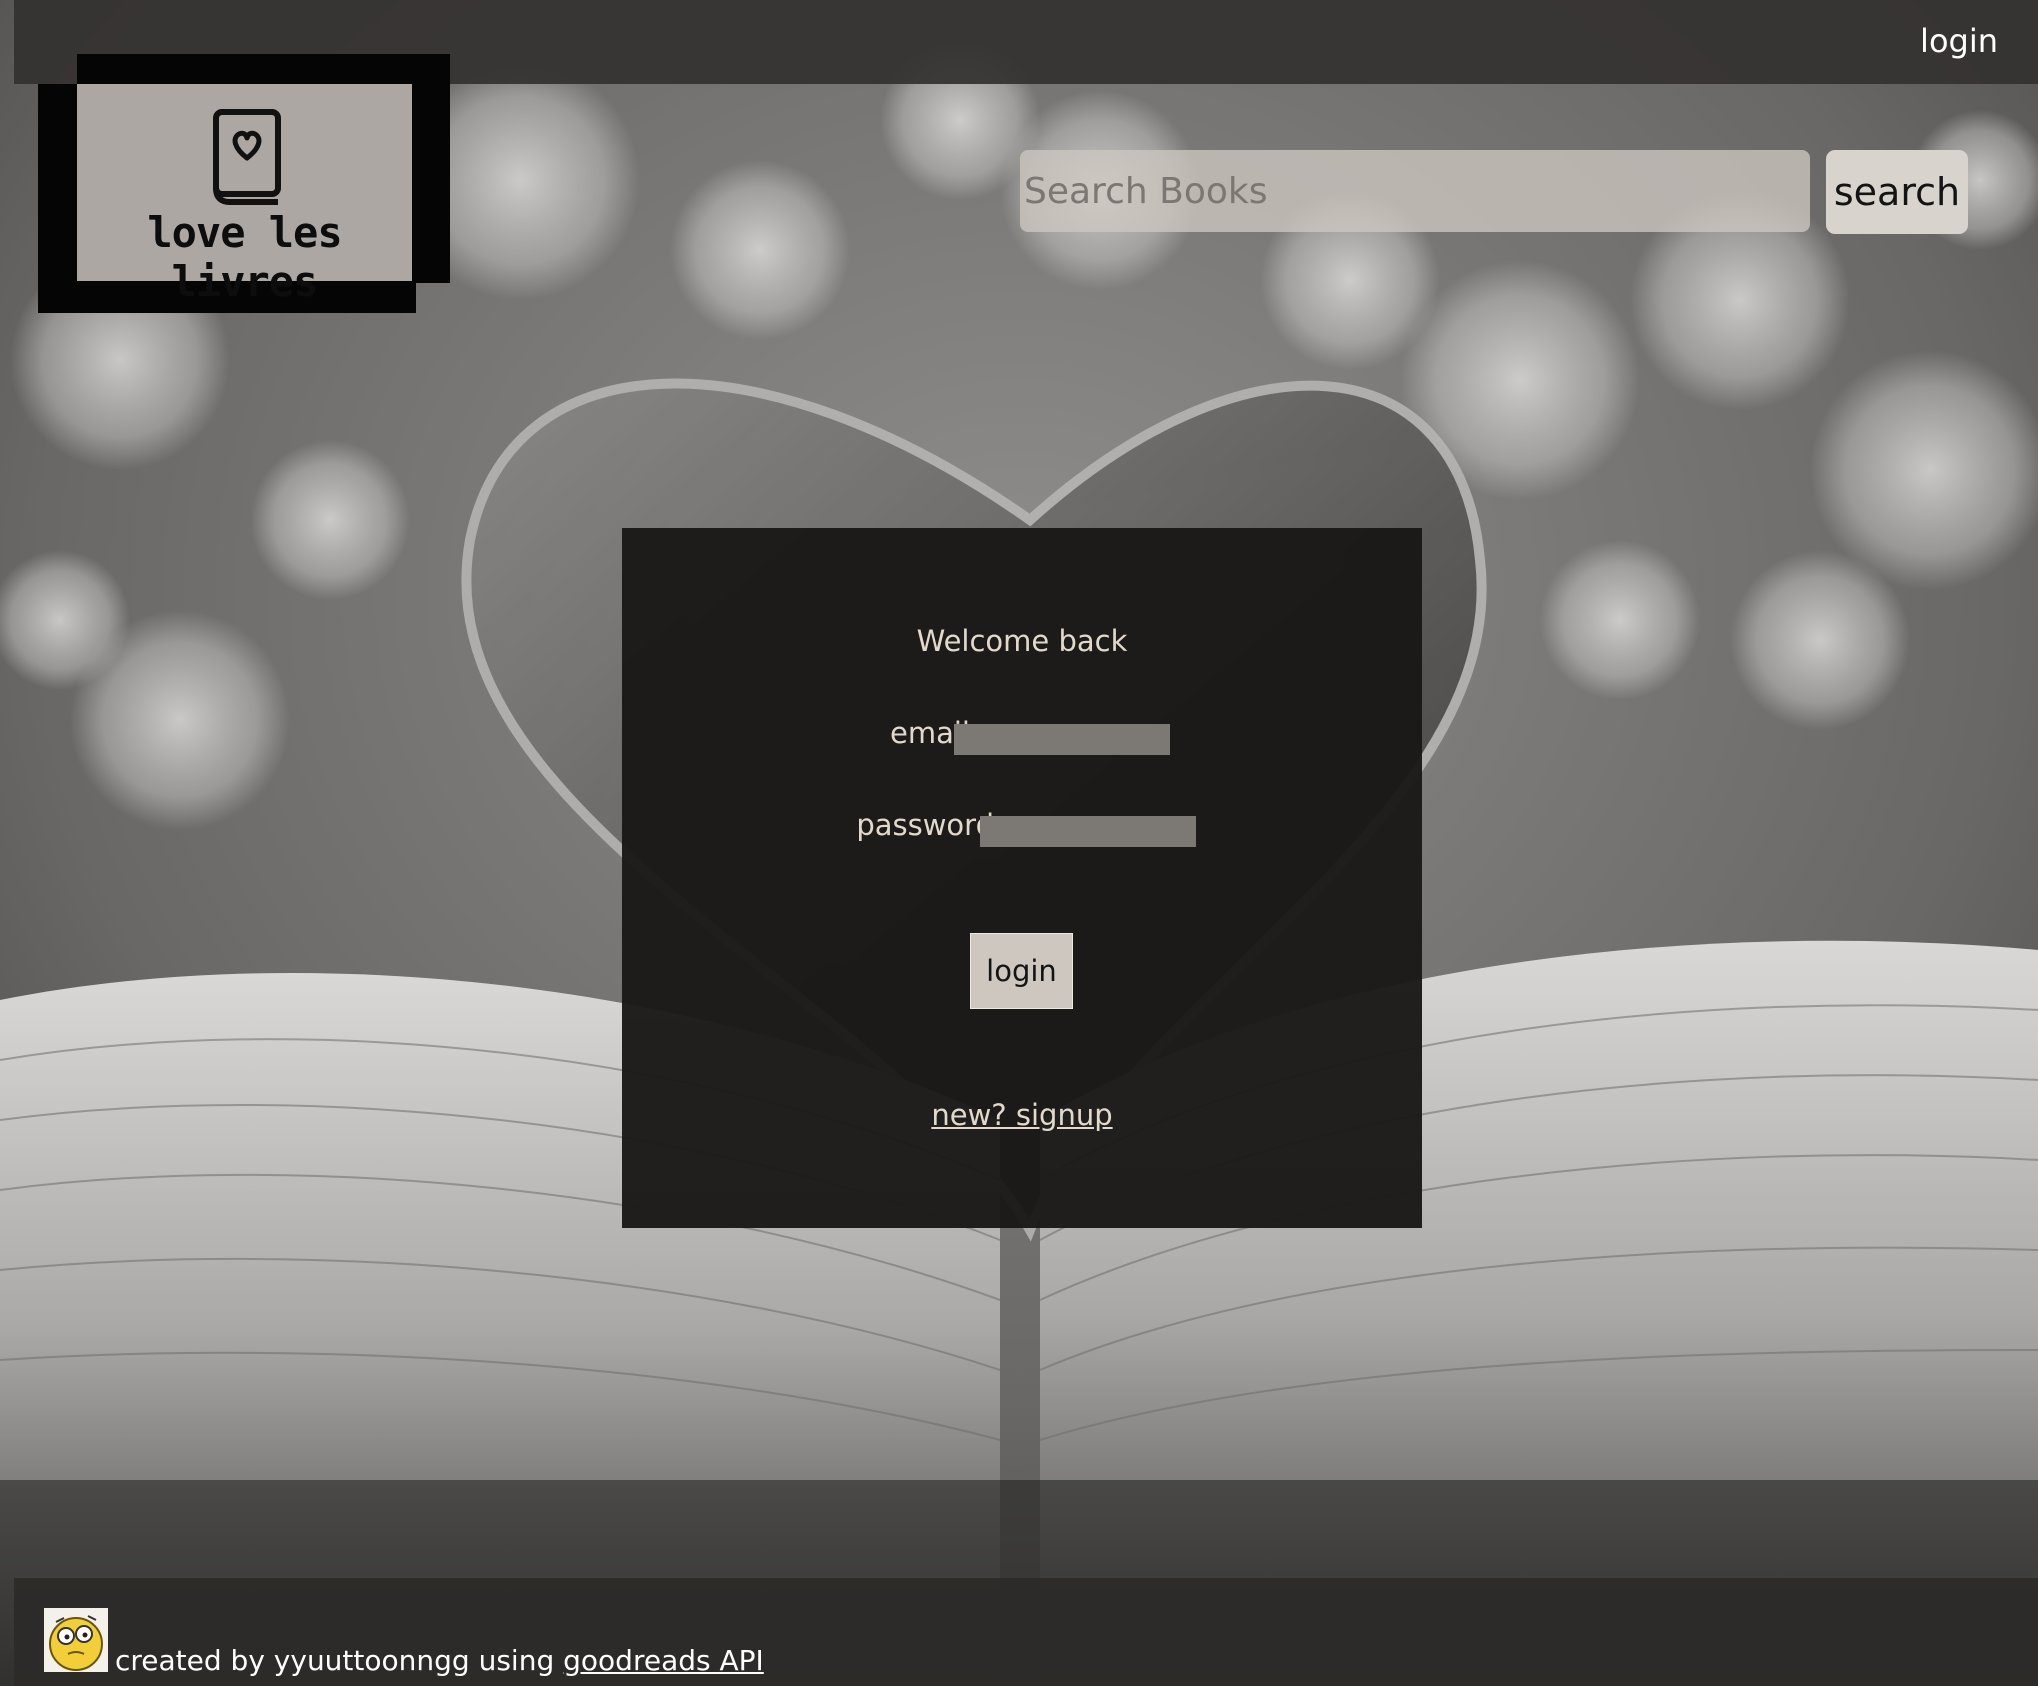  What do you see at coordinates (930, 733) in the screenshot?
I see `email-label: email` at bounding box center [930, 733].